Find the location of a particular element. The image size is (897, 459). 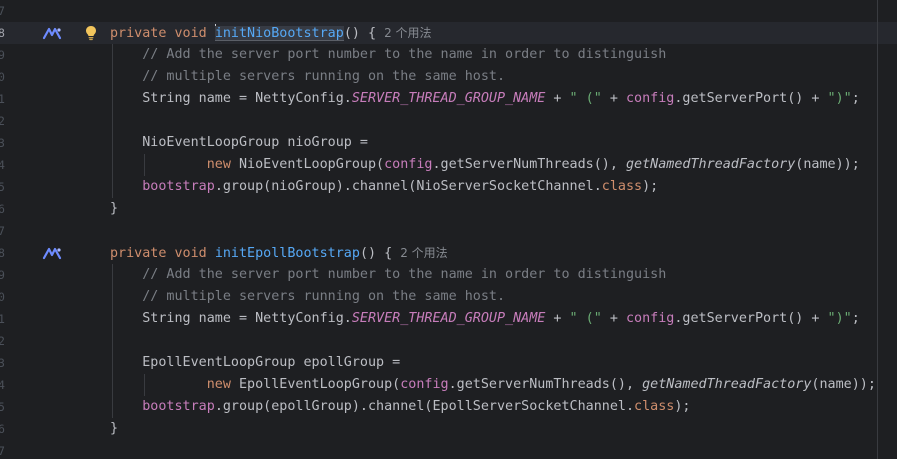

editor-gutter: 789012345678901234567 is located at coordinates (48, 229).